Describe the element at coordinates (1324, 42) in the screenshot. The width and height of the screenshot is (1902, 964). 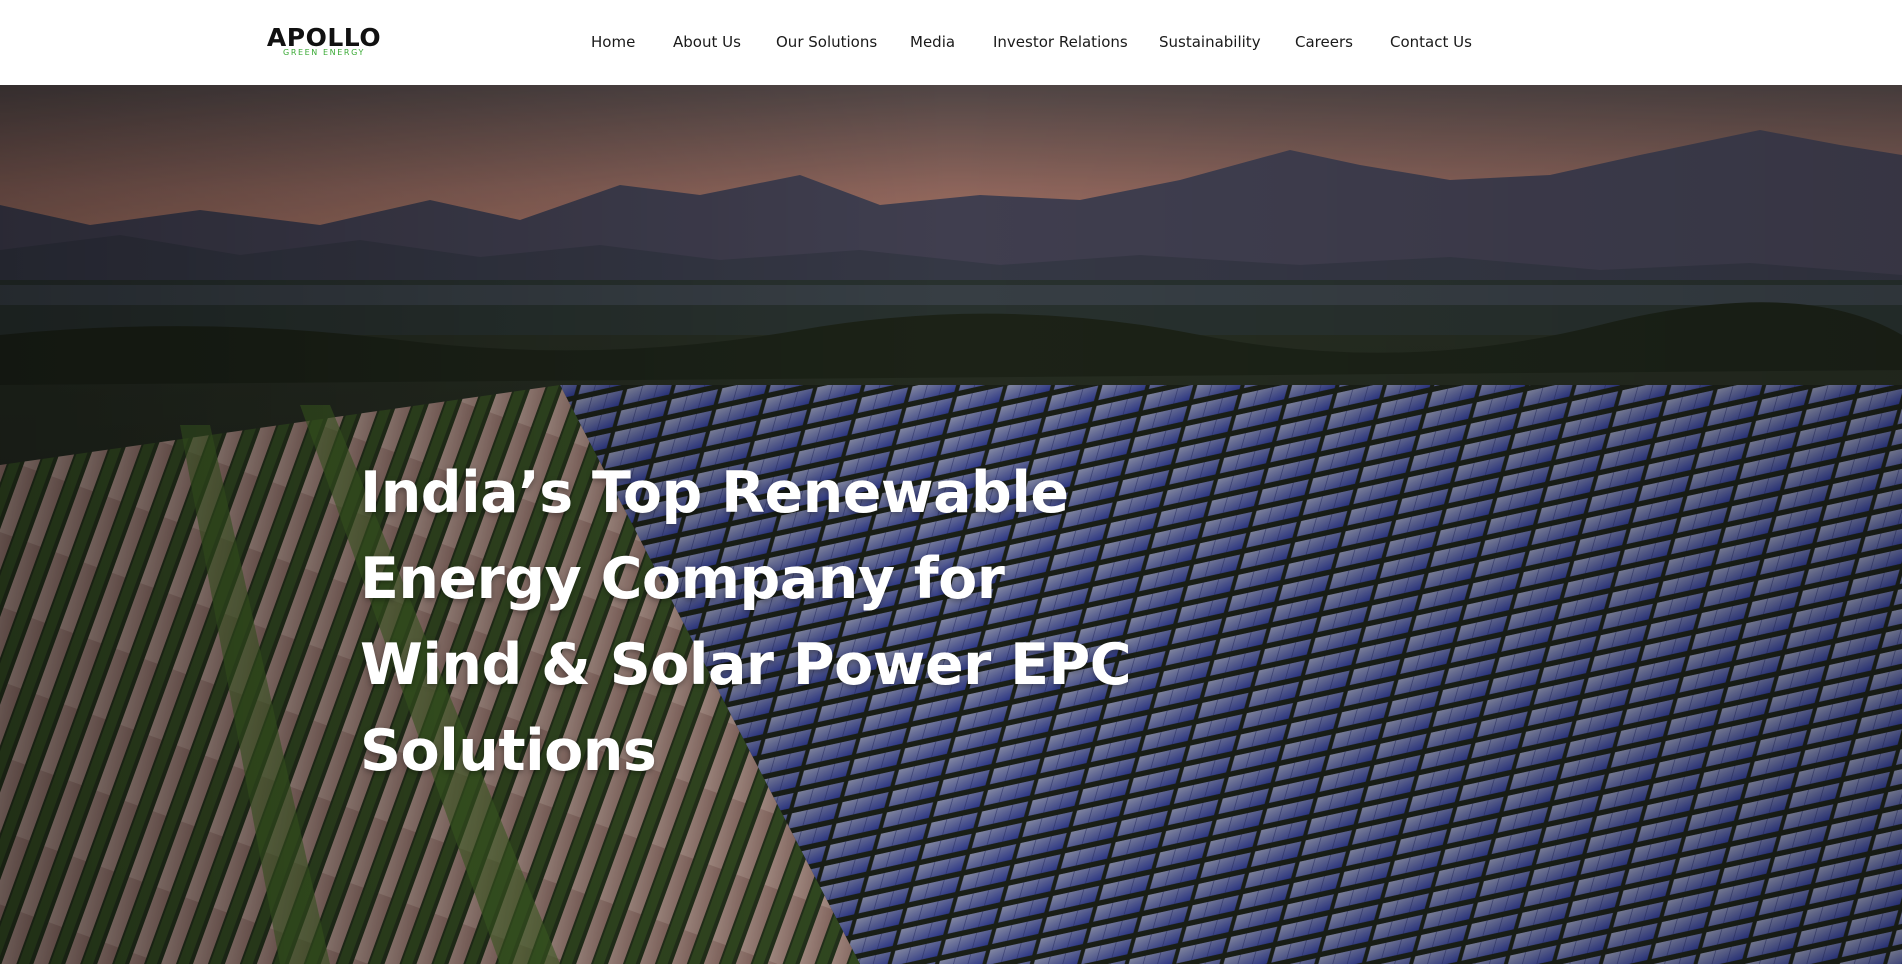
I see `nav-careers: Careers` at that location.